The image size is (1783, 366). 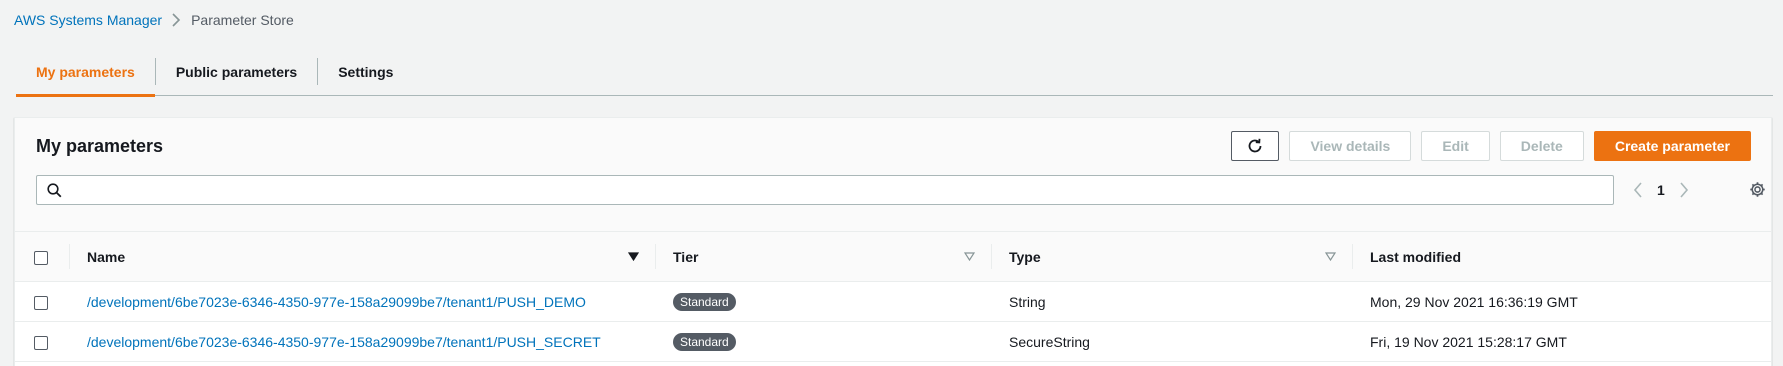 What do you see at coordinates (1541, 146) in the screenshot?
I see `delete-button: Delete` at bounding box center [1541, 146].